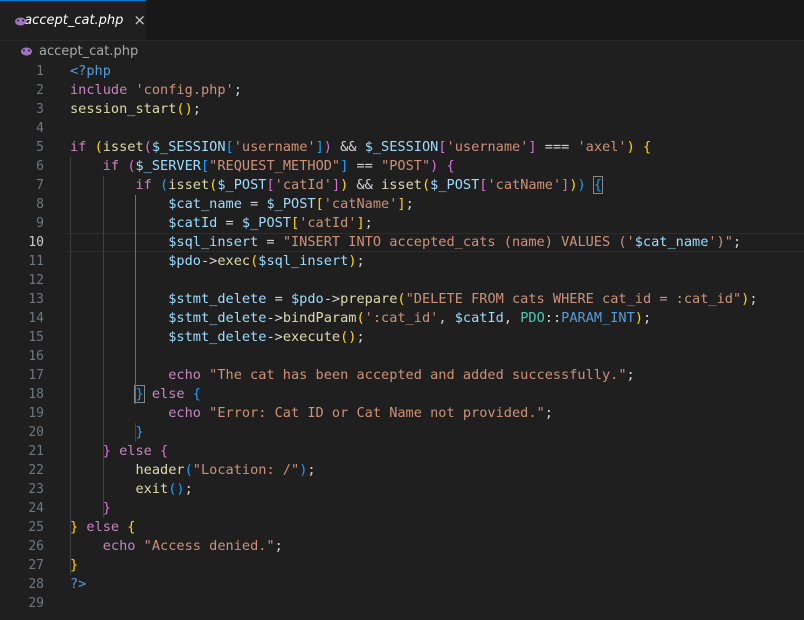 The image size is (804, 620). I want to click on code-token: header, so click(160, 470).